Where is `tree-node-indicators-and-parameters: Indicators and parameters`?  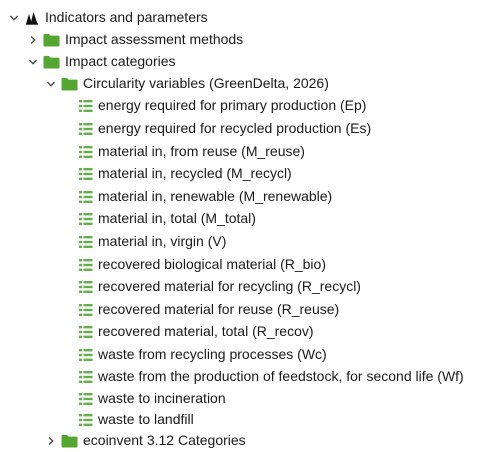
tree-node-indicators-and-parameters: Indicators and parameters is located at coordinates (108, 17).